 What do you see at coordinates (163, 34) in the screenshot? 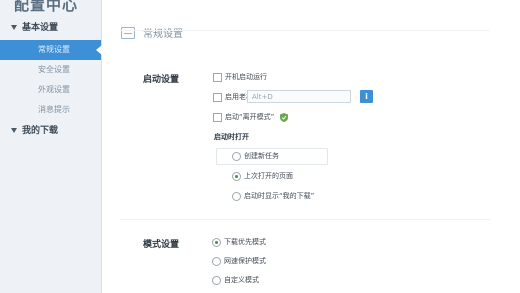
I see `page-title: 常规设置` at bounding box center [163, 34].